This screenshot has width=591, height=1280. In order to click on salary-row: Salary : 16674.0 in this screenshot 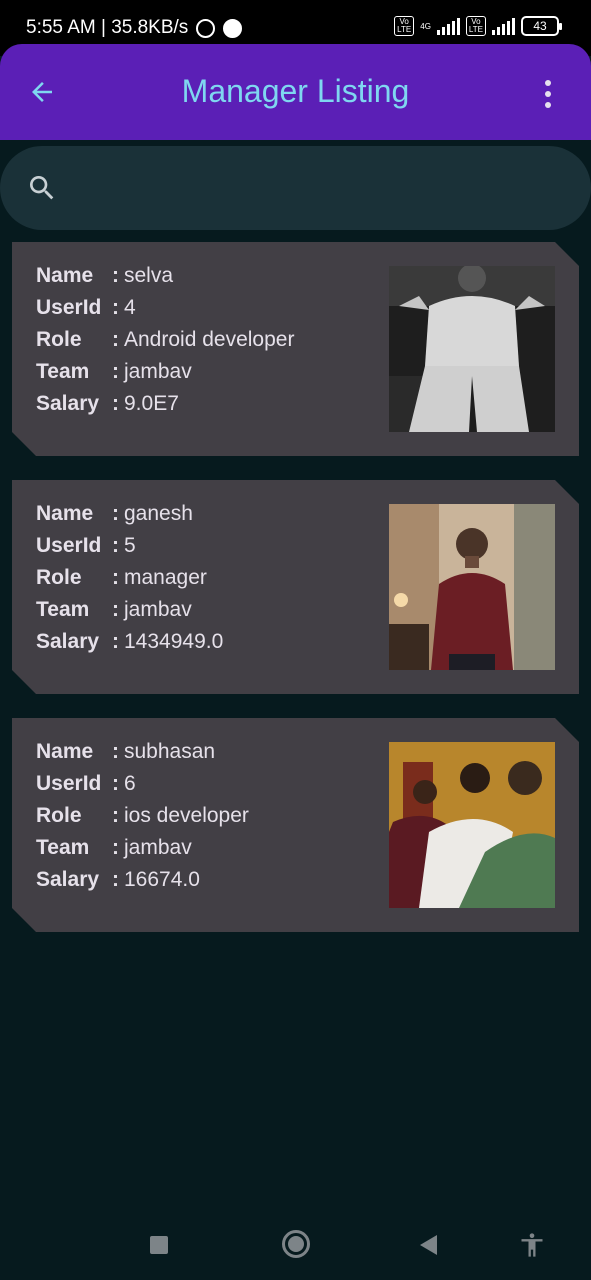, I will do `click(142, 884)`.